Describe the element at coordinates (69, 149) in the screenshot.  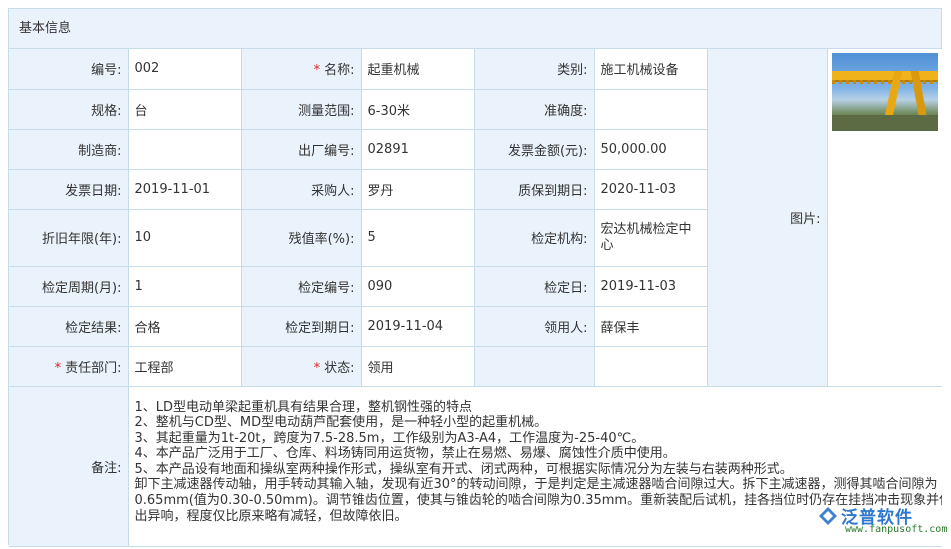
I see `maker-label: 制造商:` at that location.